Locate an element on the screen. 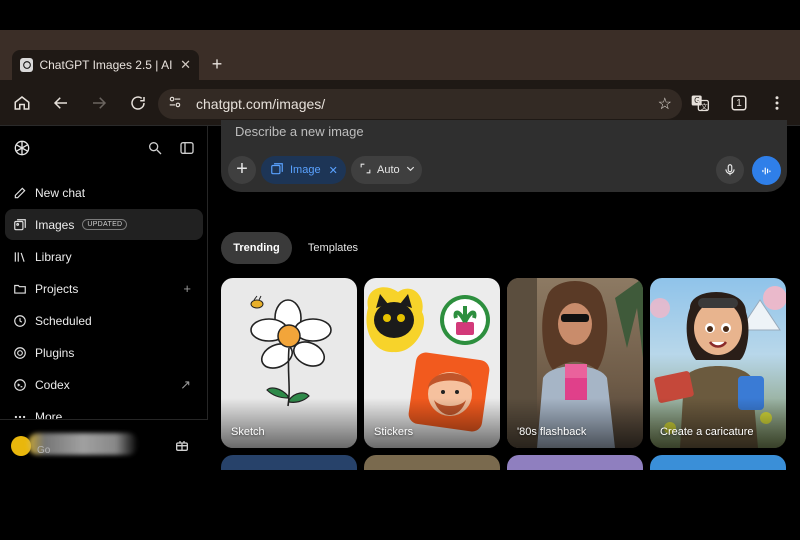 Image resolution: width=800 pixels, height=540 pixels. sidebar-toggle-icon is located at coordinates (187, 148).